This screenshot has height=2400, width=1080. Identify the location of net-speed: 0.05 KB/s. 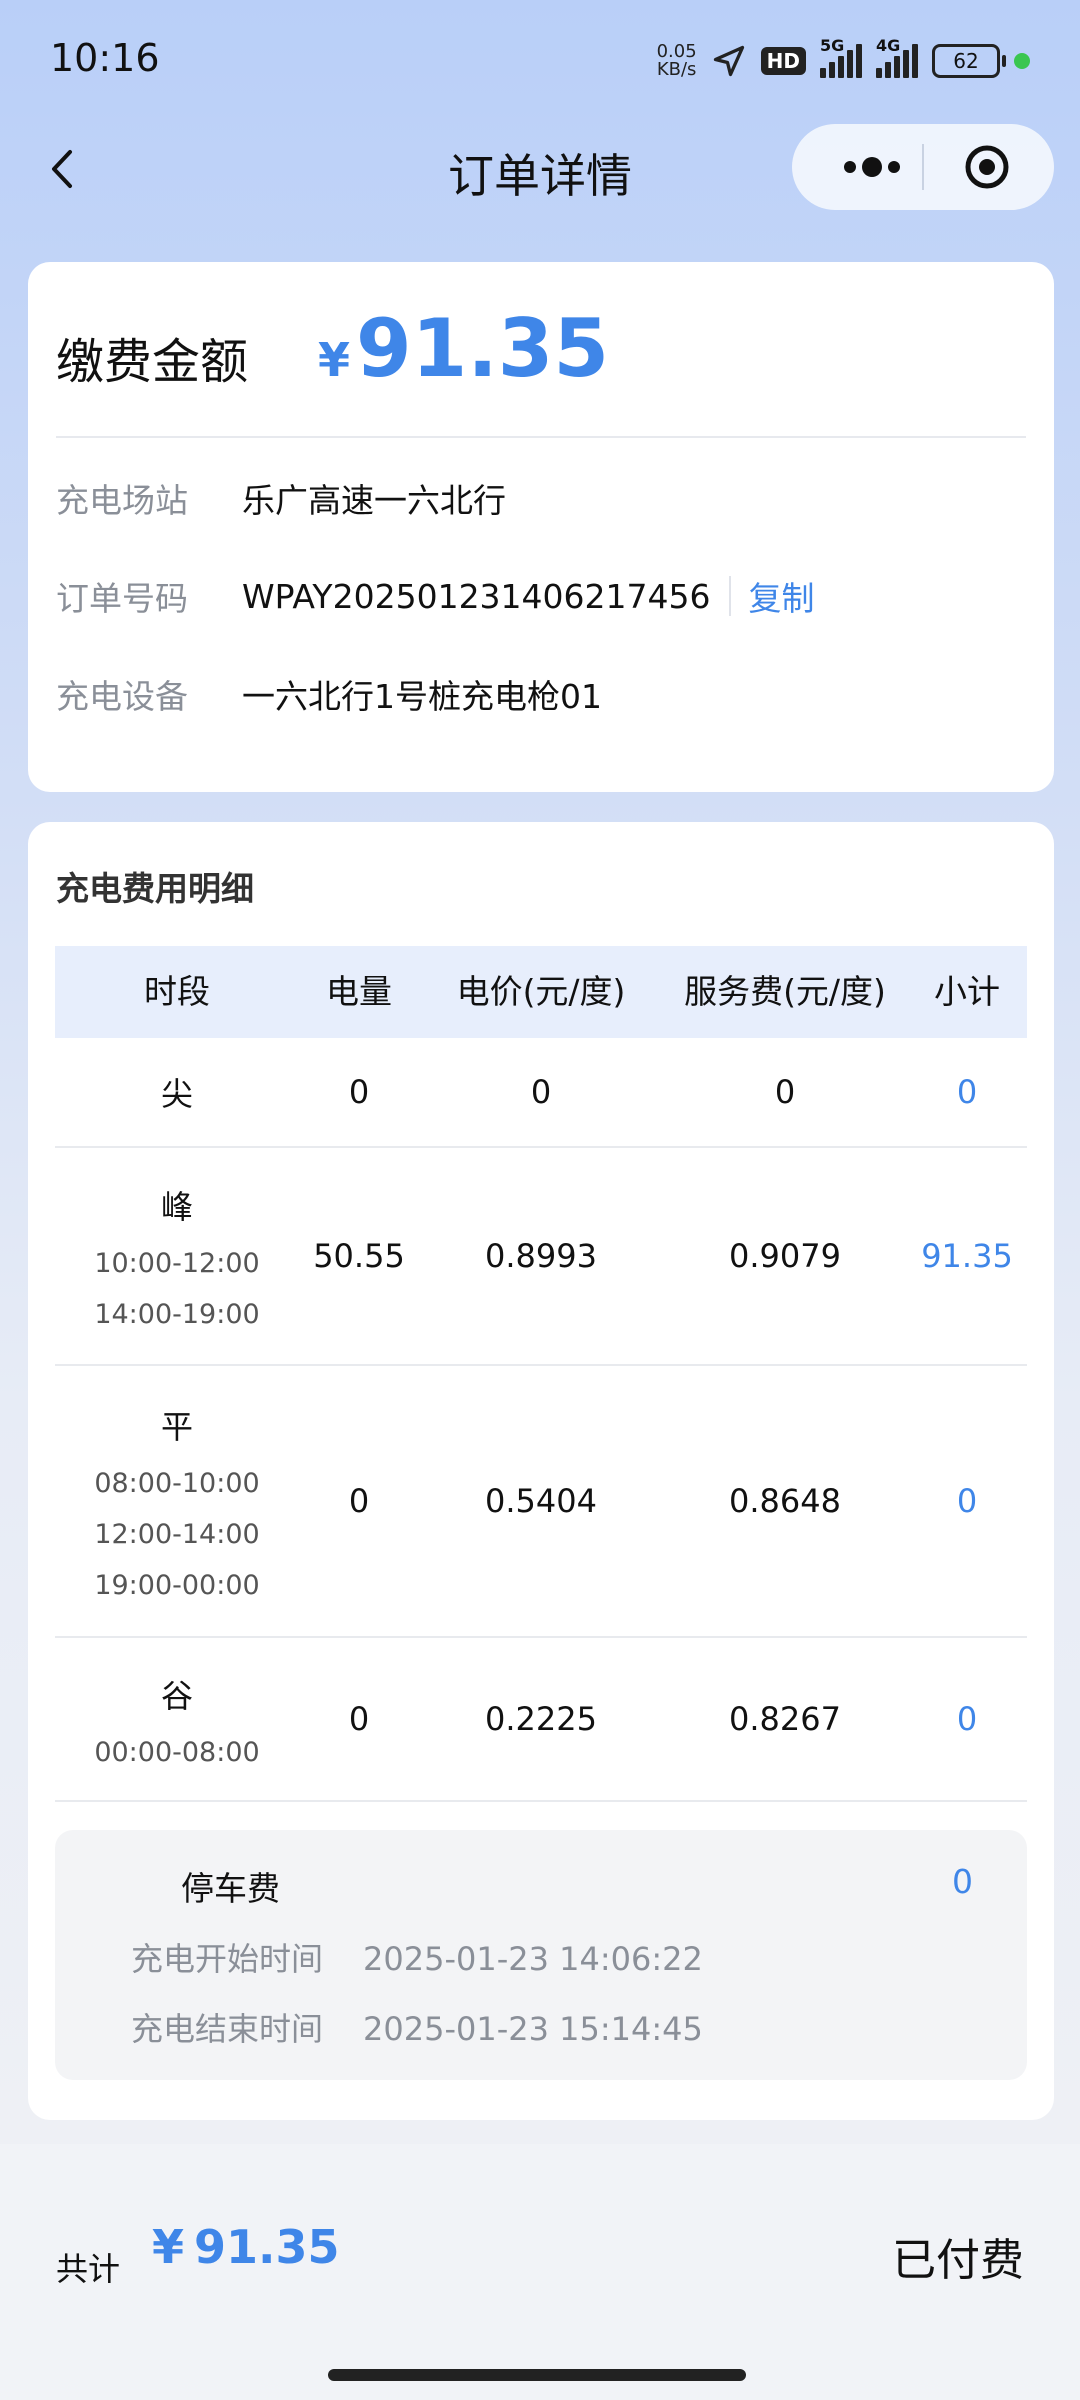
(676, 60).